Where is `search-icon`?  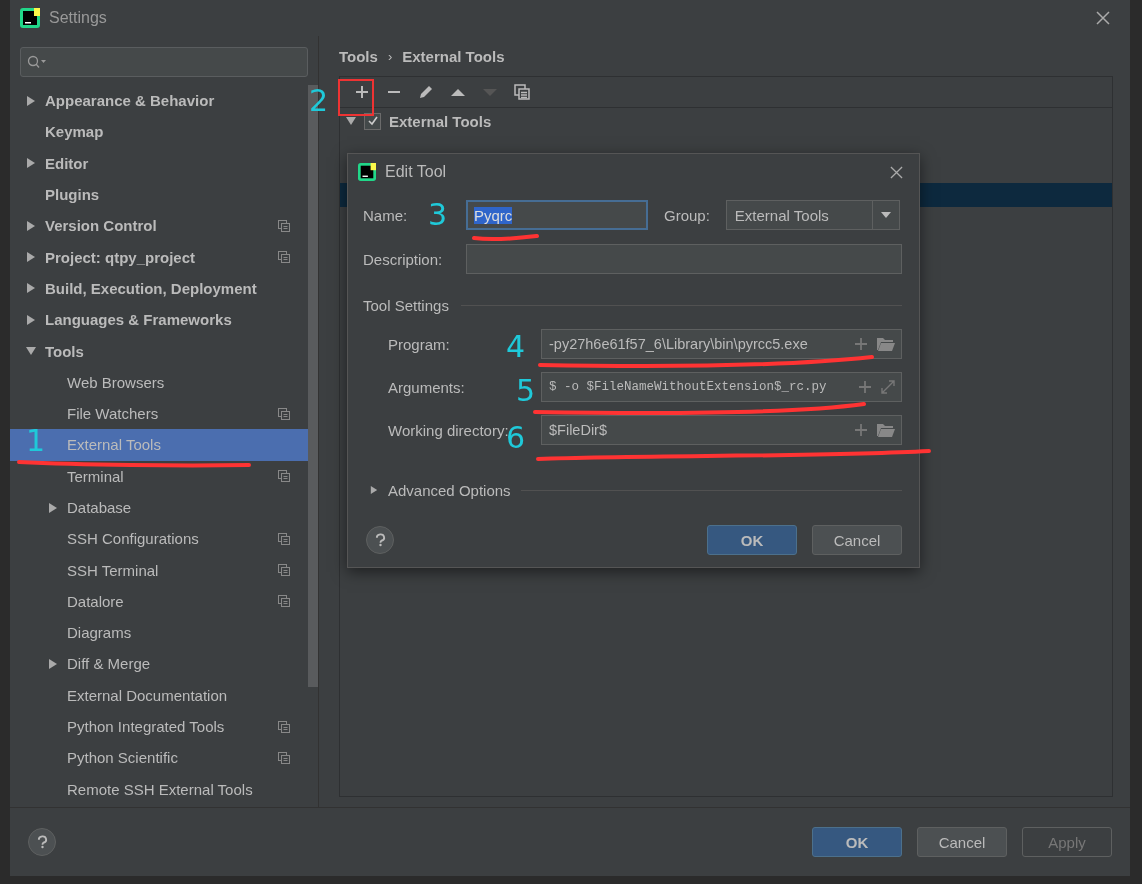 search-icon is located at coordinates (37, 62).